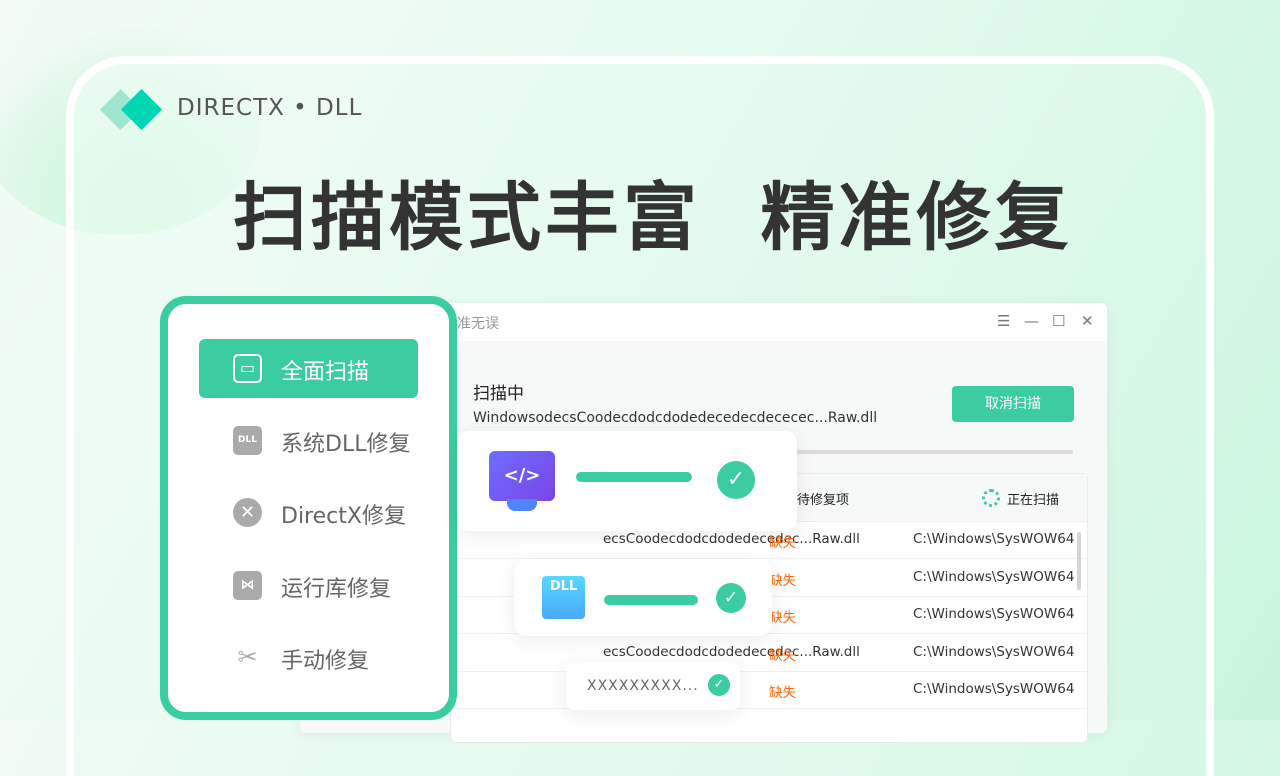 This screenshot has height=776, width=1280. What do you see at coordinates (1079, 561) in the screenshot?
I see `scrollbar` at bounding box center [1079, 561].